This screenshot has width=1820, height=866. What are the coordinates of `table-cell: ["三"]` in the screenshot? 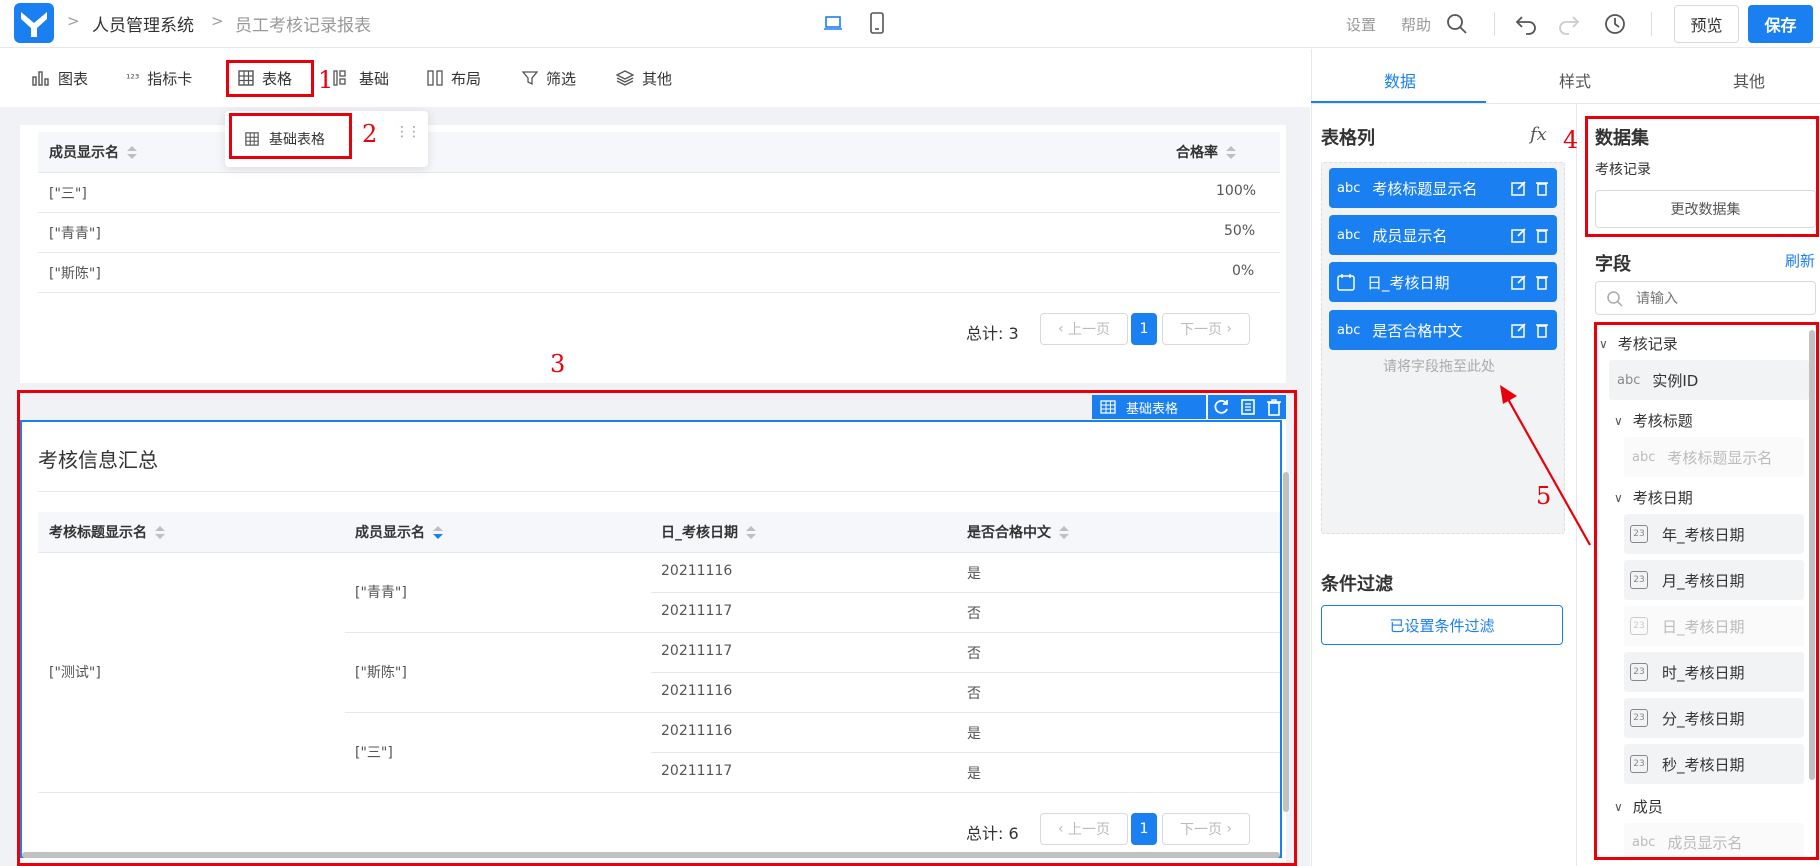 It's located at (68, 194).